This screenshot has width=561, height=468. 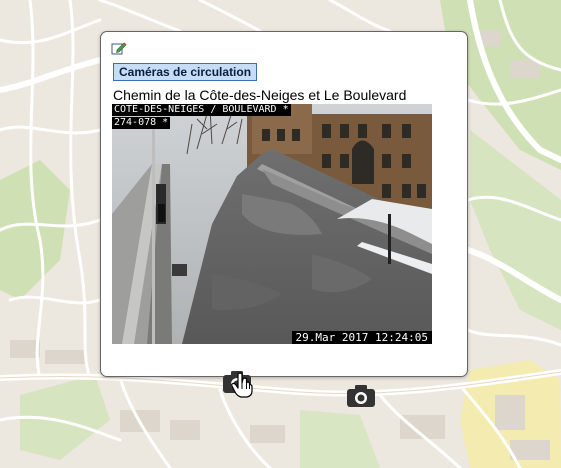 What do you see at coordinates (141, 123) in the screenshot?
I see `camera-id-overlay: 274-078 *` at bounding box center [141, 123].